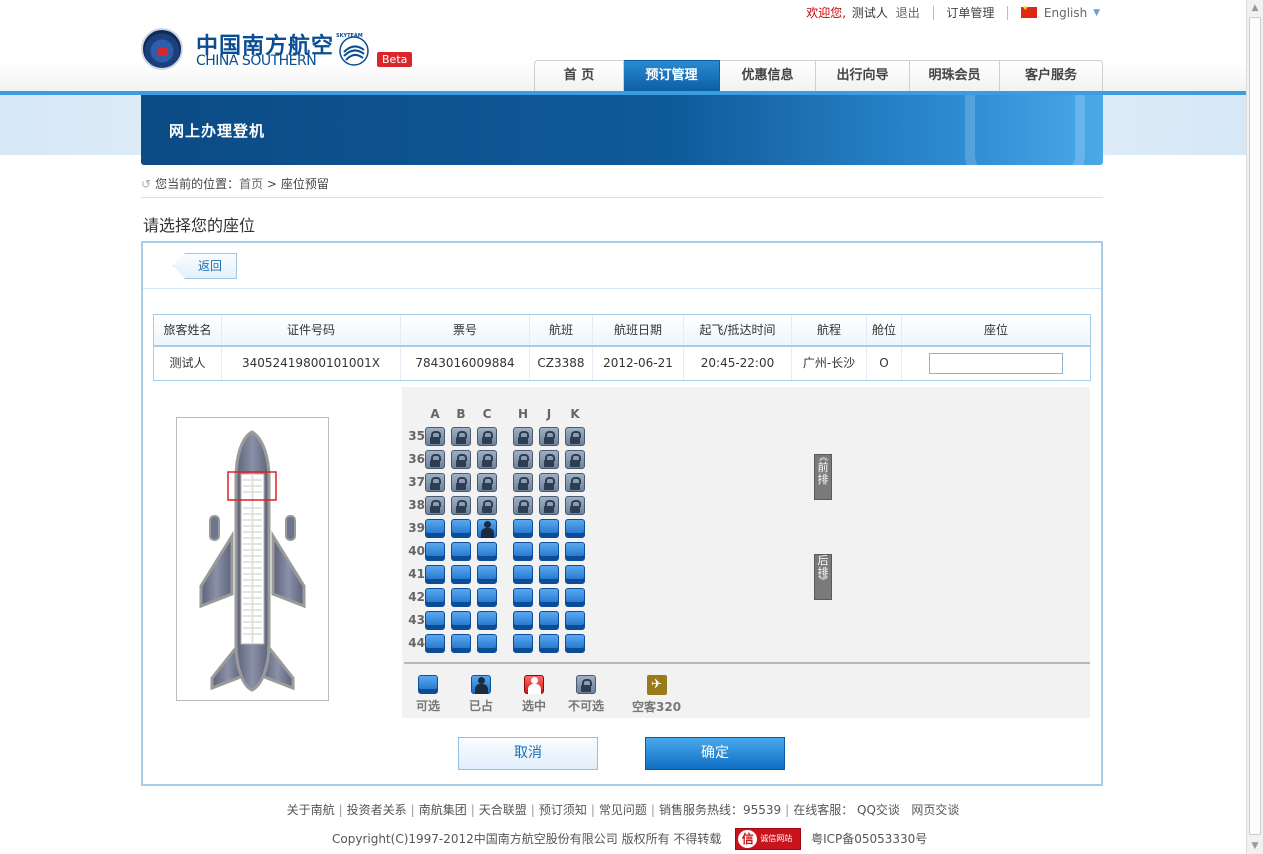 This screenshot has height=854, width=1263. Describe the element at coordinates (829, 363) in the screenshot. I see `route: 广州-长沙` at that location.